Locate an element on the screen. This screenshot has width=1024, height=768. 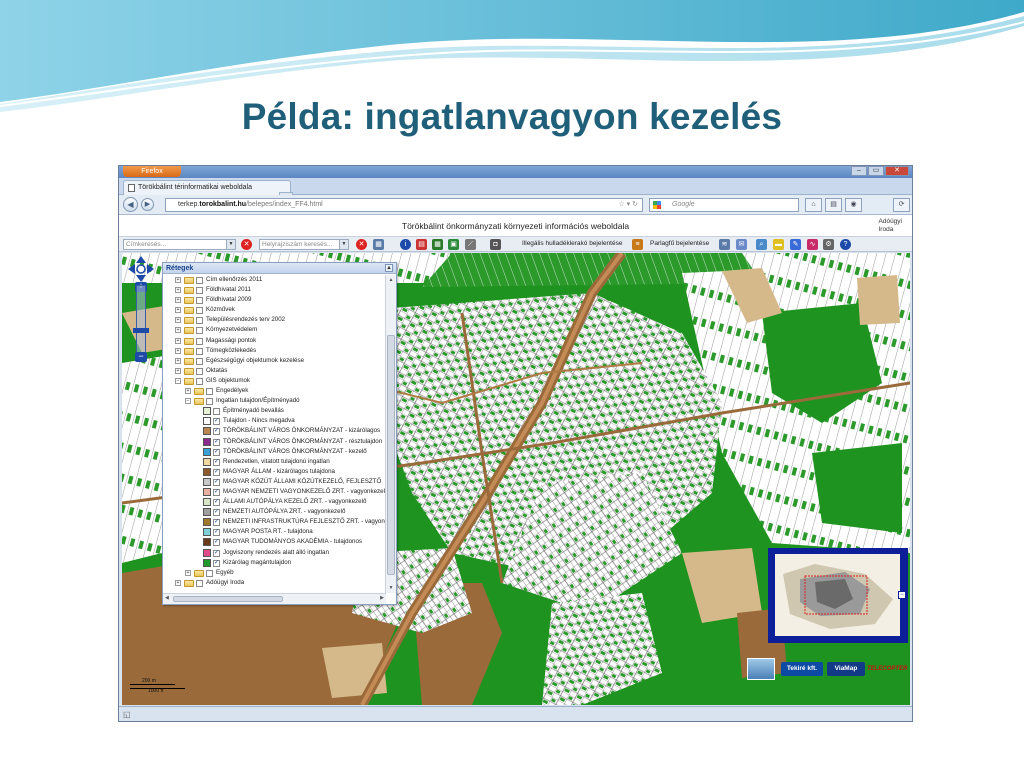
forward-button: ▶ is located at coordinates (147, 204).